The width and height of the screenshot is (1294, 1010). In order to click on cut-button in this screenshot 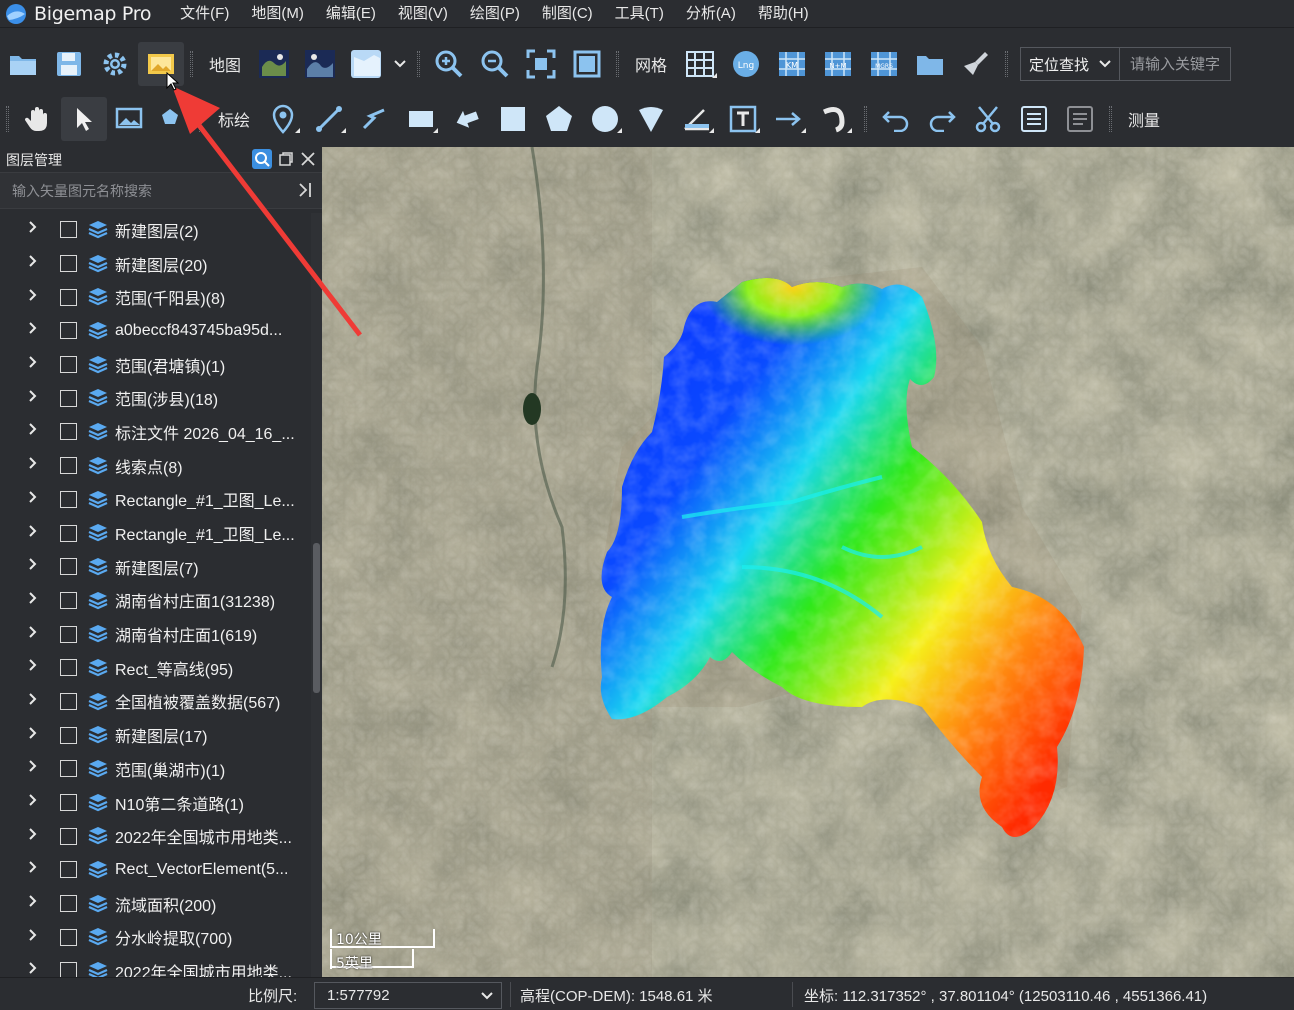, I will do `click(988, 119)`.